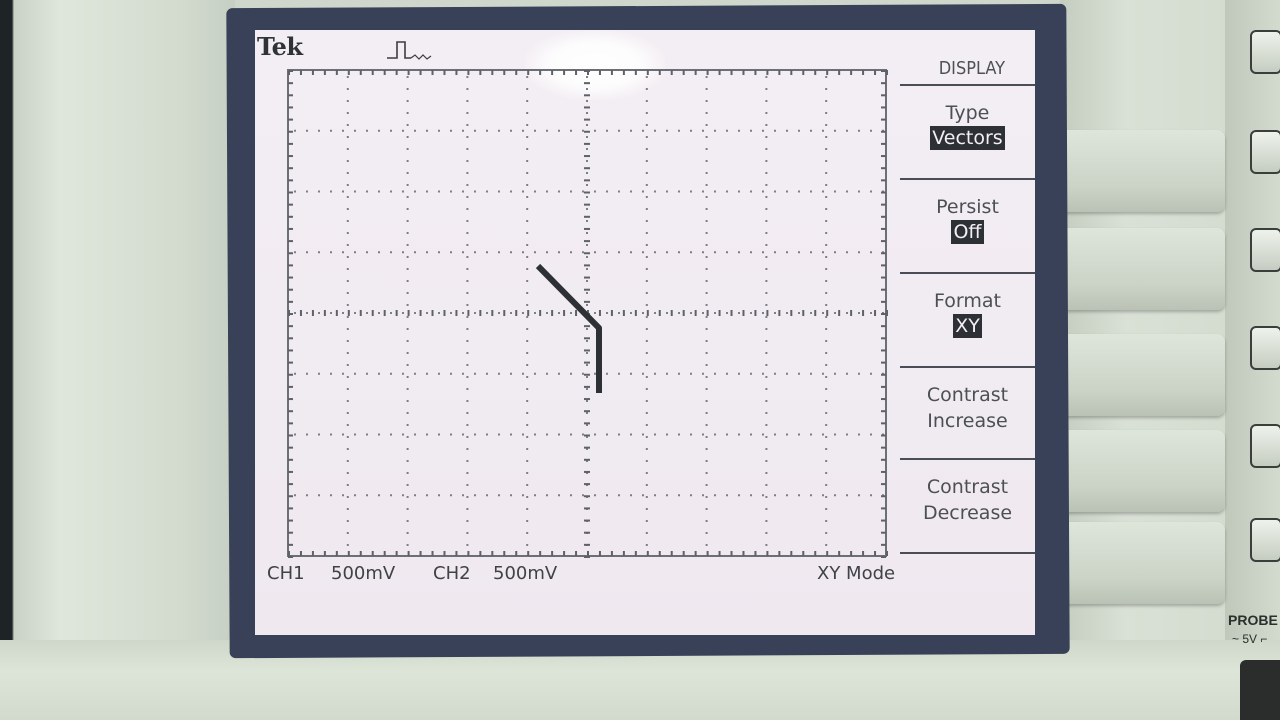 Image resolution: width=1280 pixels, height=720 pixels. What do you see at coordinates (286, 573) in the screenshot?
I see `ch1-label: CH1` at bounding box center [286, 573].